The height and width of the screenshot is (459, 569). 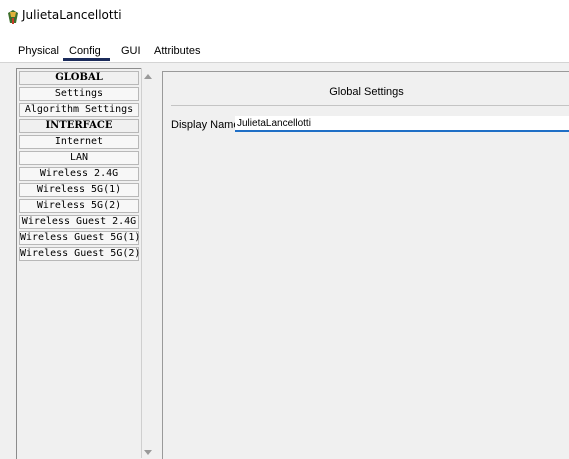 I want to click on tab-config: Config, so click(x=85, y=51).